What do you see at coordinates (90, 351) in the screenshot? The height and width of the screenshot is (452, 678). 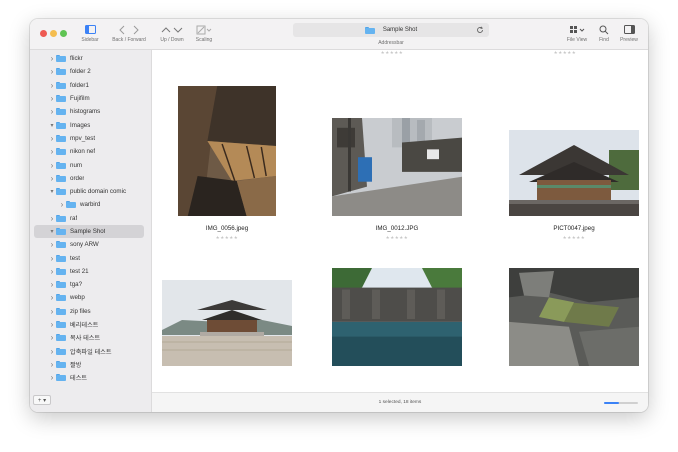 I see `sidebar-item: › 압축파일 테스트` at bounding box center [90, 351].